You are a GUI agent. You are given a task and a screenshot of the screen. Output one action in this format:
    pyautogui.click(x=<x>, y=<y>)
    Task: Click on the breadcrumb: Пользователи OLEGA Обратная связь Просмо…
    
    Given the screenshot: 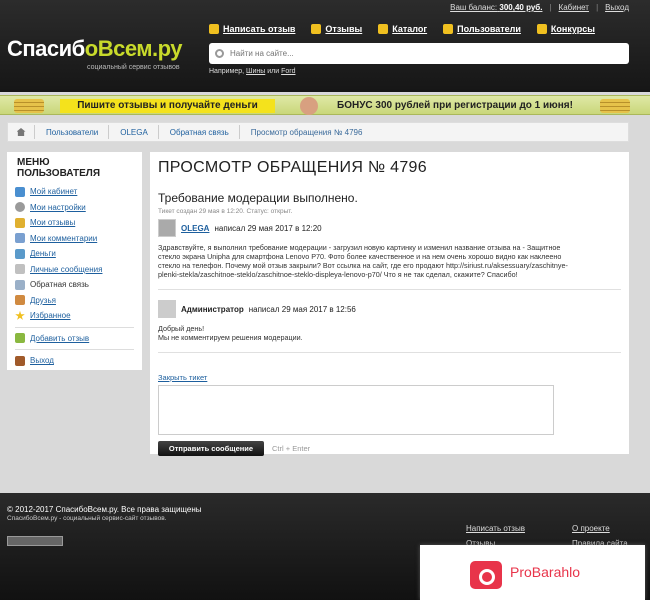 What is the action you would take?
    pyautogui.click(x=318, y=132)
    